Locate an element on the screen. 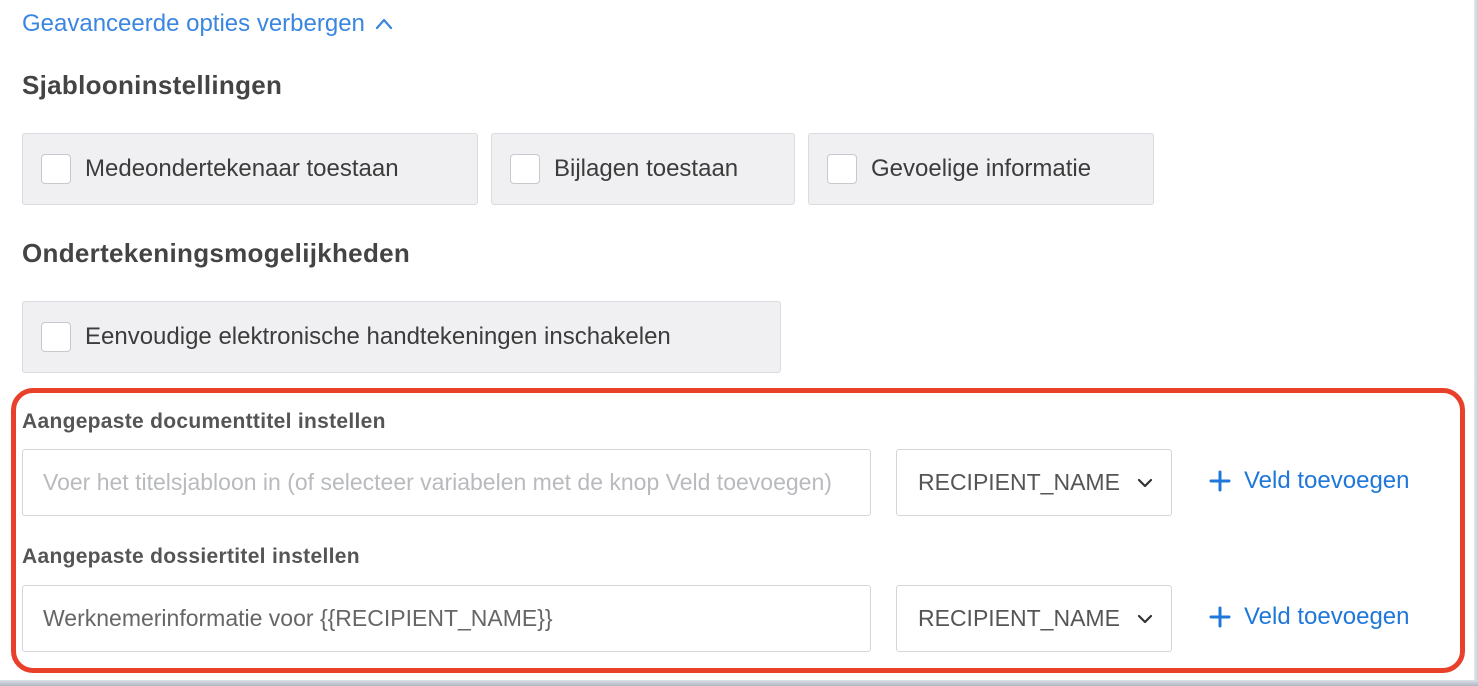 The width and height of the screenshot is (1478, 686). chevron-up-icon is located at coordinates (383, 24).